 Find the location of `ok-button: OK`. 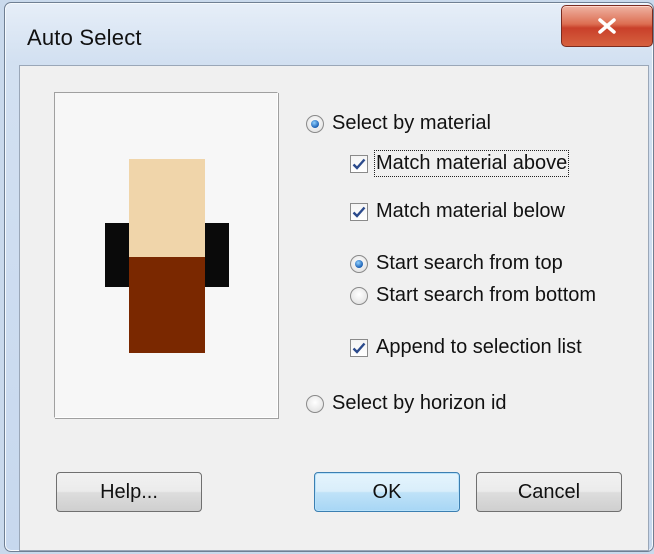

ok-button: OK is located at coordinates (387, 492).